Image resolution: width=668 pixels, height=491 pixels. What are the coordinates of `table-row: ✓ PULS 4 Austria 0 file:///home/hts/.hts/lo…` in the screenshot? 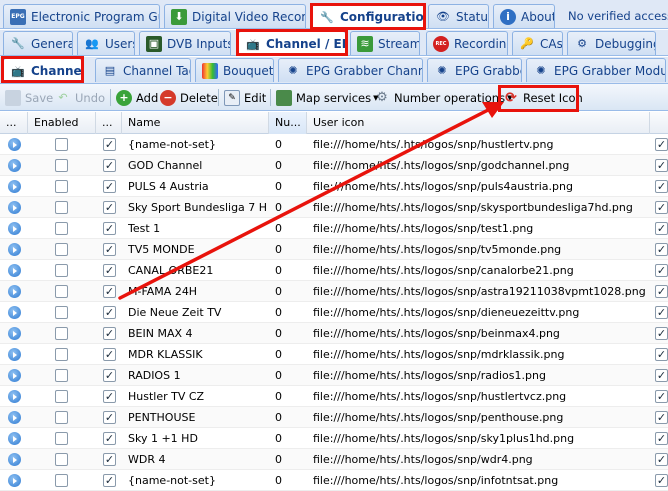 It's located at (334, 186).